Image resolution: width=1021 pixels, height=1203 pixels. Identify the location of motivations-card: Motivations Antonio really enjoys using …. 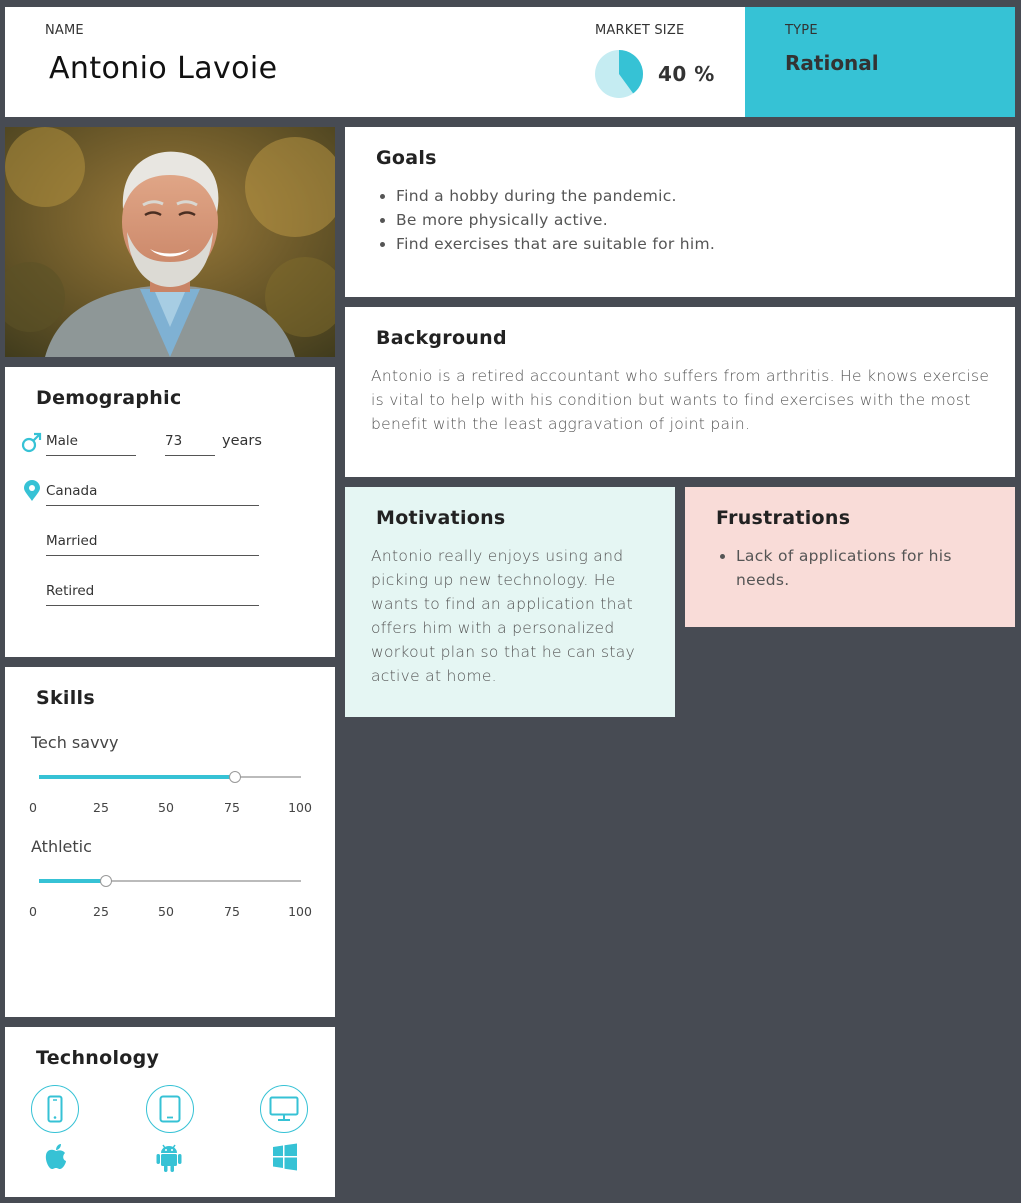
(510, 602).